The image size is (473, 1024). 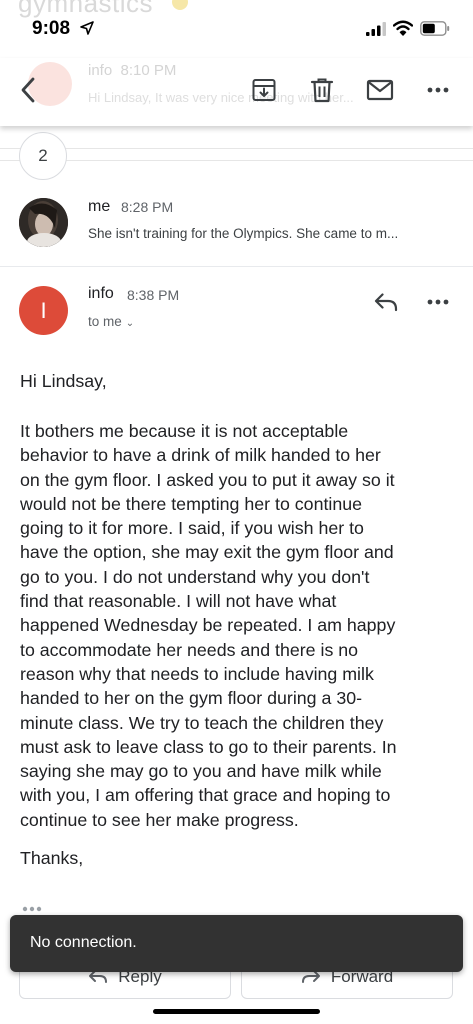 I want to click on chevron-down-icon: ⌄, so click(x=130, y=323).